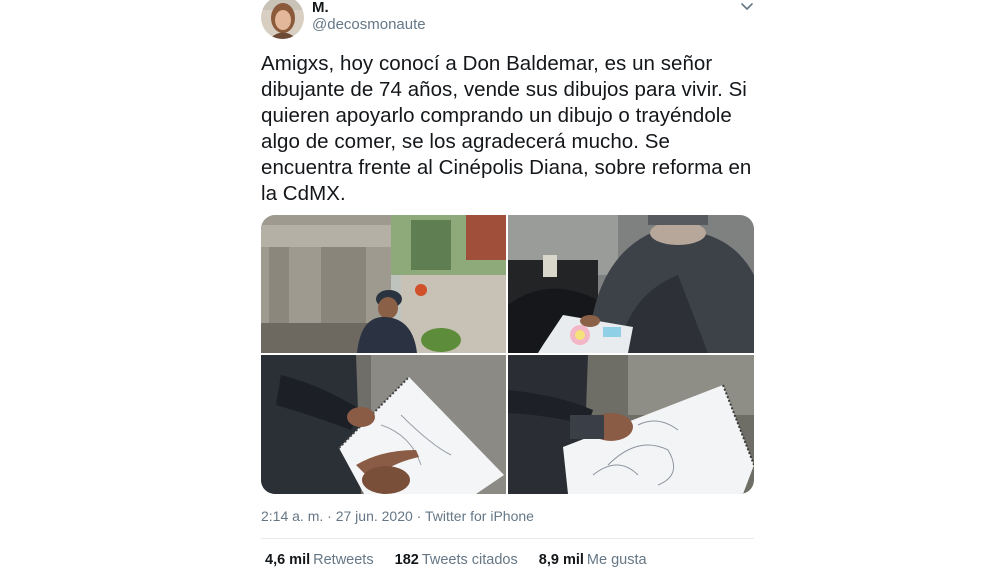 The height and width of the screenshot is (568, 1007). Describe the element at coordinates (507, 20) in the screenshot. I see `tweet-header: M. @decosmonaute` at that location.